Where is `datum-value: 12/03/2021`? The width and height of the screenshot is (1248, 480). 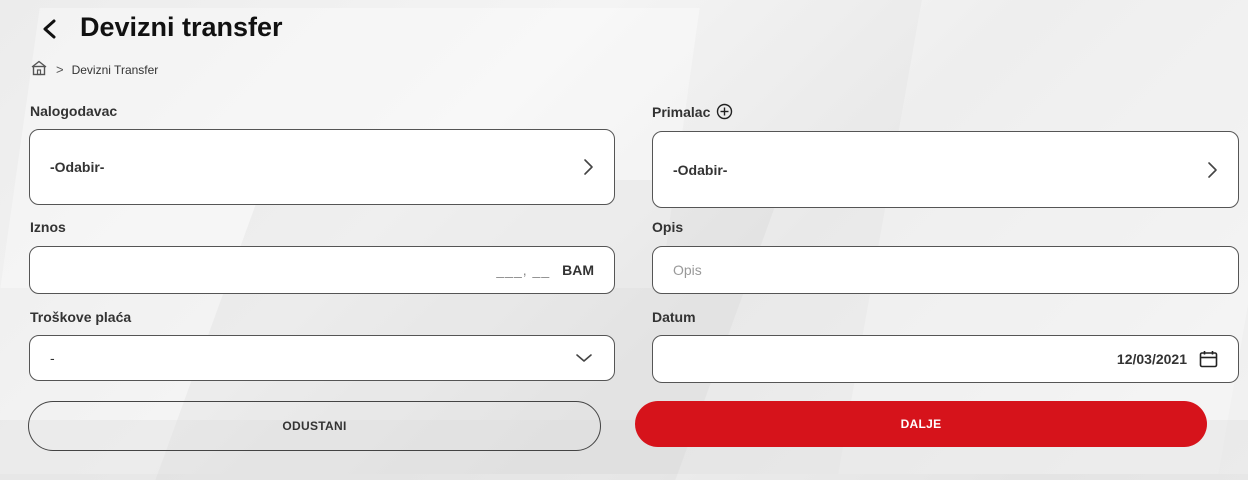
datum-value: 12/03/2021 is located at coordinates (1151, 359).